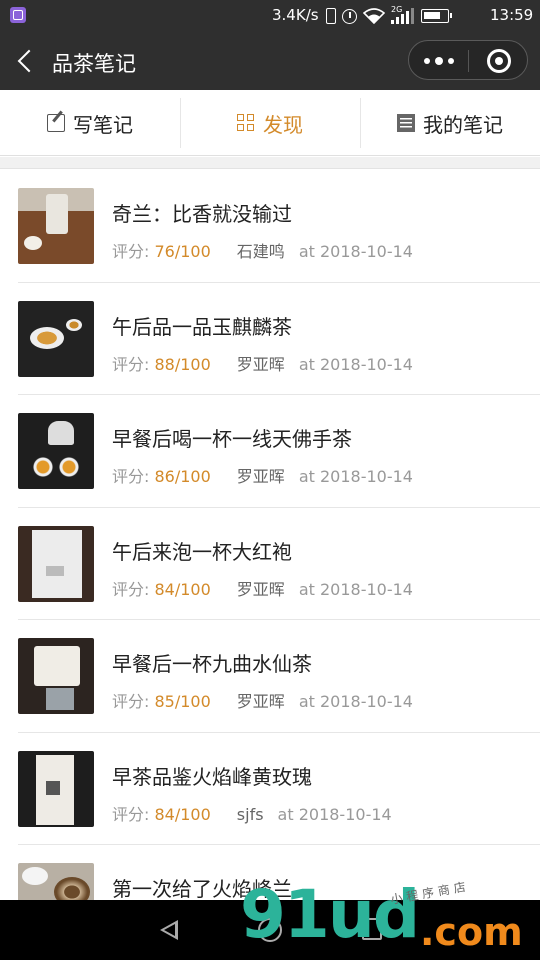  Describe the element at coordinates (390, 919) in the screenshot. I see `watermark: 91ud .com 小程序商店` at that location.